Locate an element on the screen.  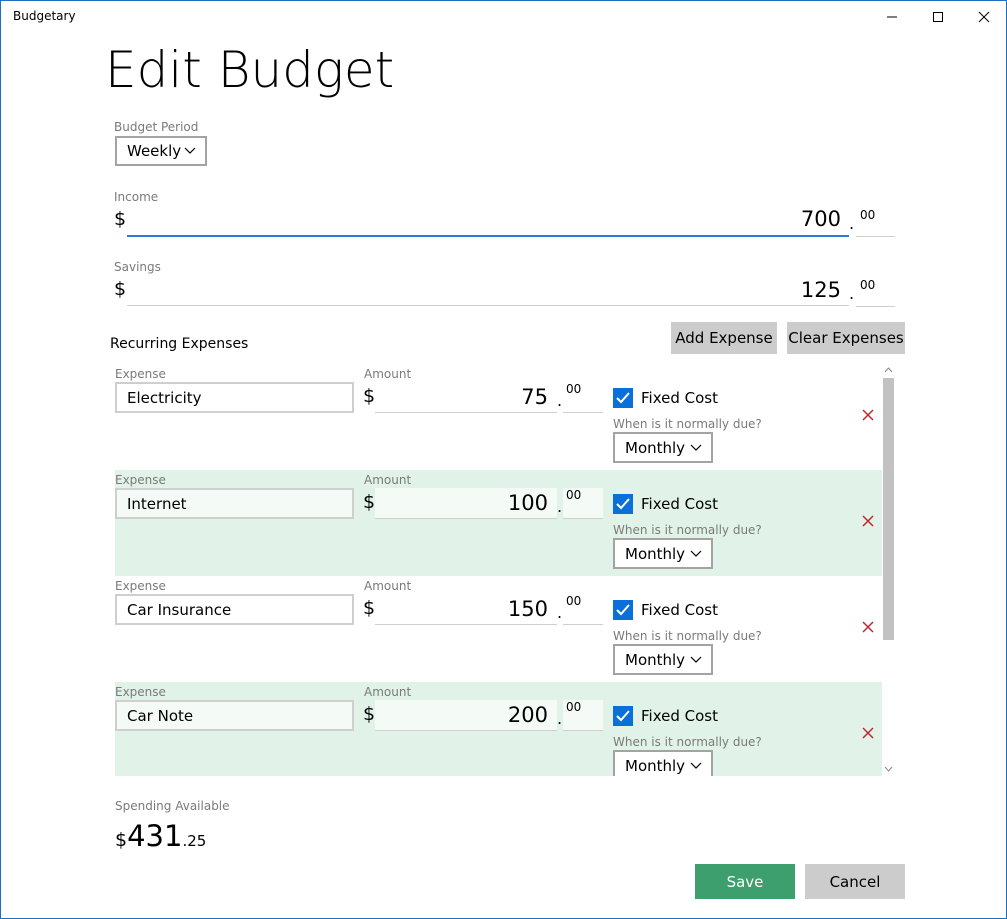
cancel-button: Cancel is located at coordinates (855, 881).